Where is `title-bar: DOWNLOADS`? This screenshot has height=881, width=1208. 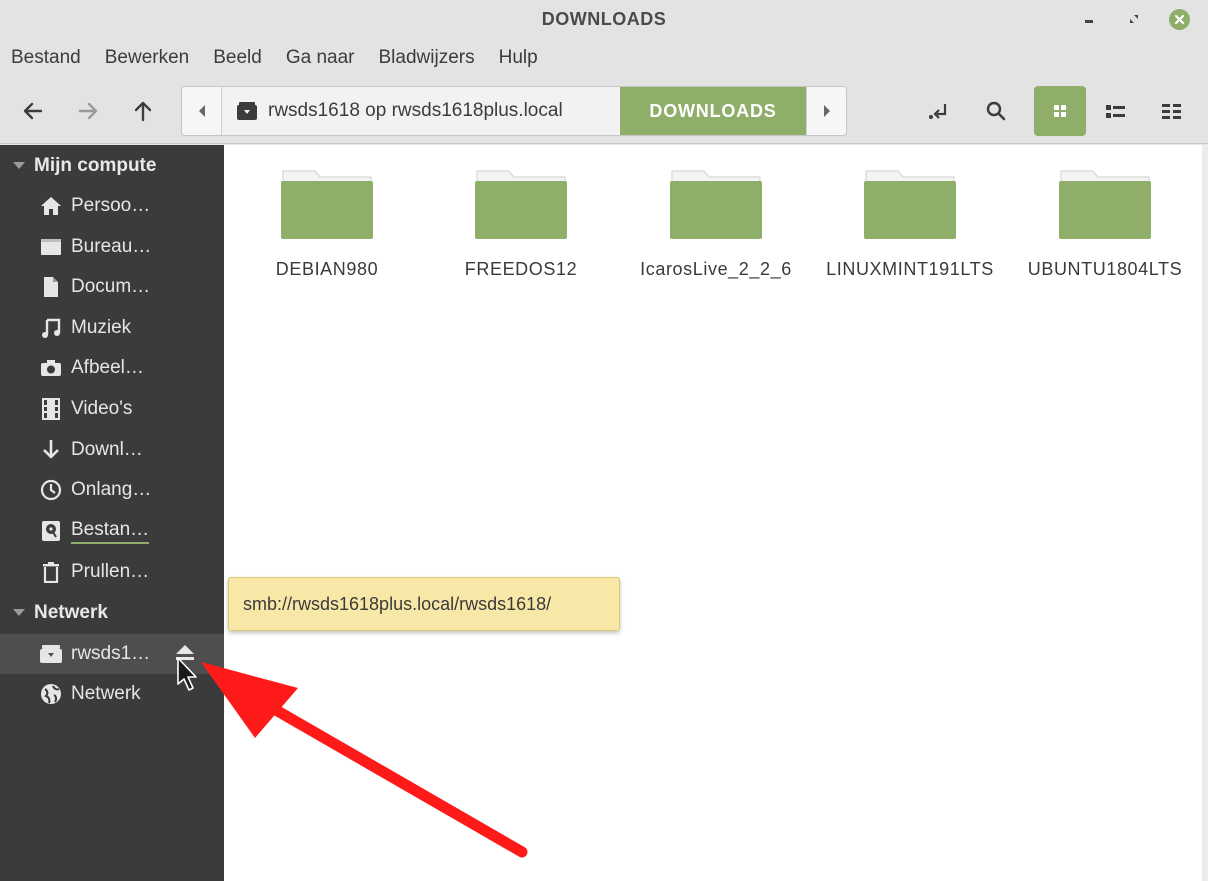
title-bar: DOWNLOADS is located at coordinates (604, 19).